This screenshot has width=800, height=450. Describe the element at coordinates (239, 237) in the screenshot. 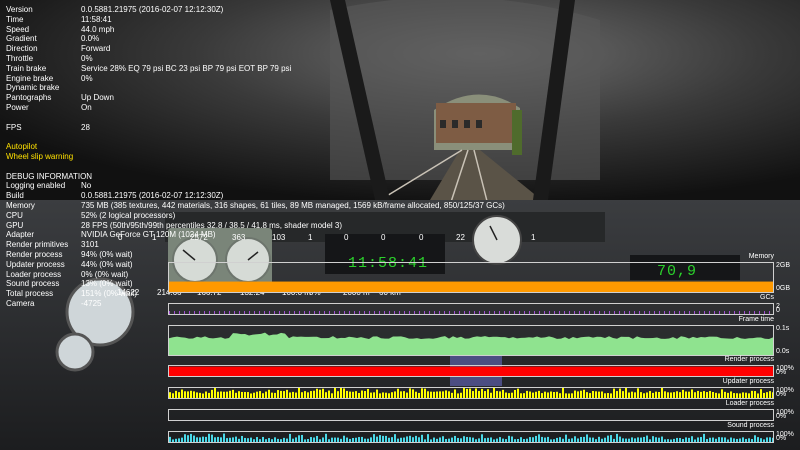

I see `primitive-count: 363` at that location.